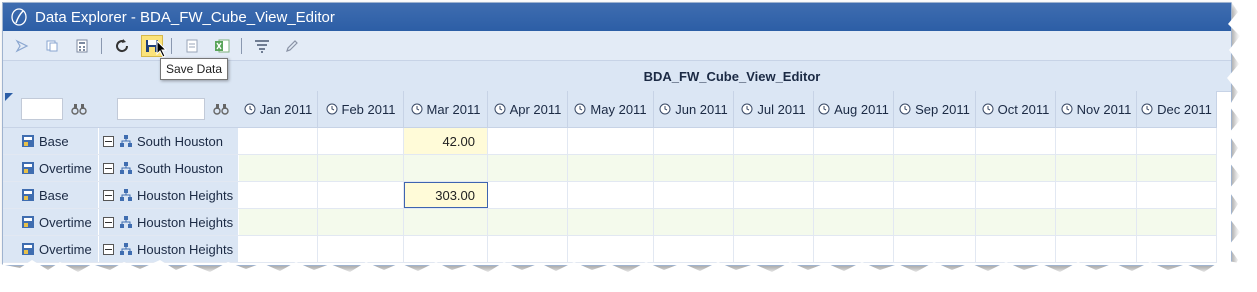 Image resolution: width=1257 pixels, height=292 pixels. I want to click on row-member-label: Base, so click(54, 141).